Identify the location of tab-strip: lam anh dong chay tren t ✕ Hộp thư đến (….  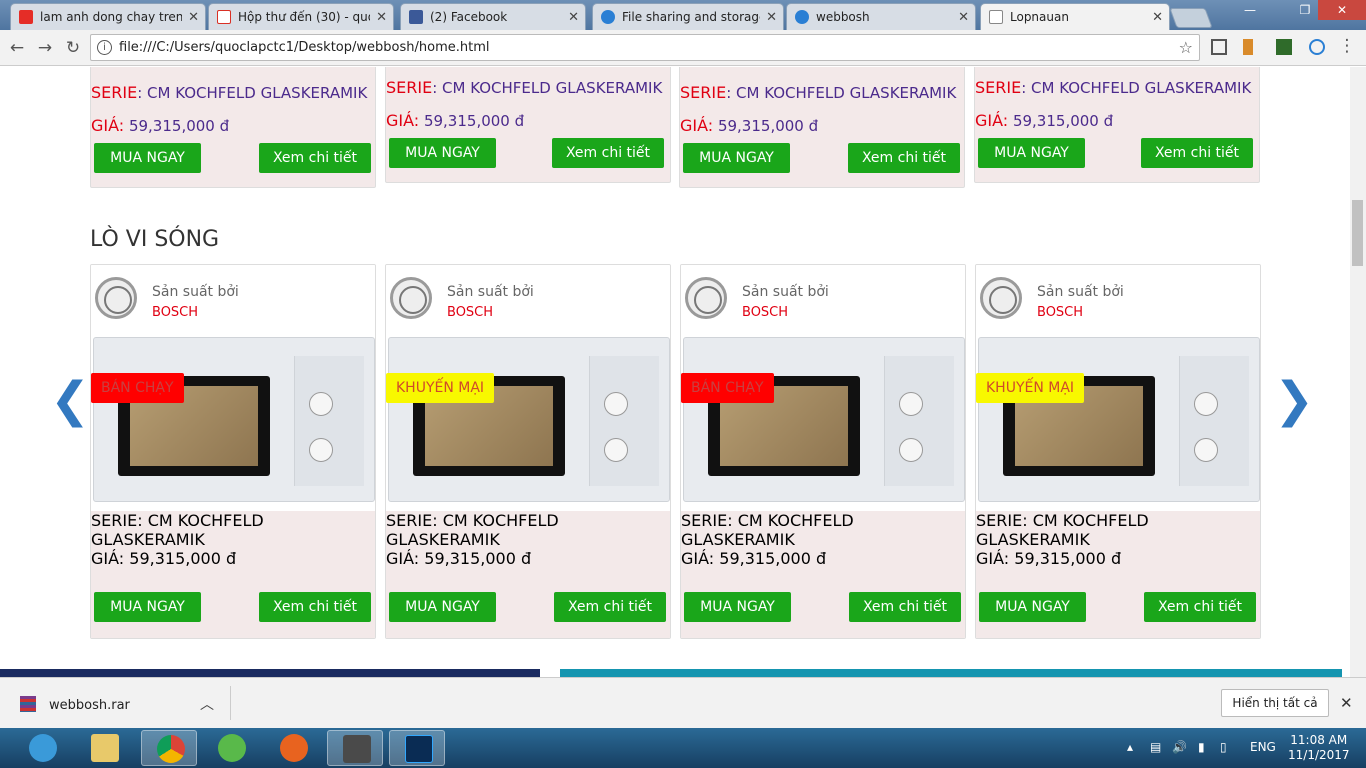
(683, 15).